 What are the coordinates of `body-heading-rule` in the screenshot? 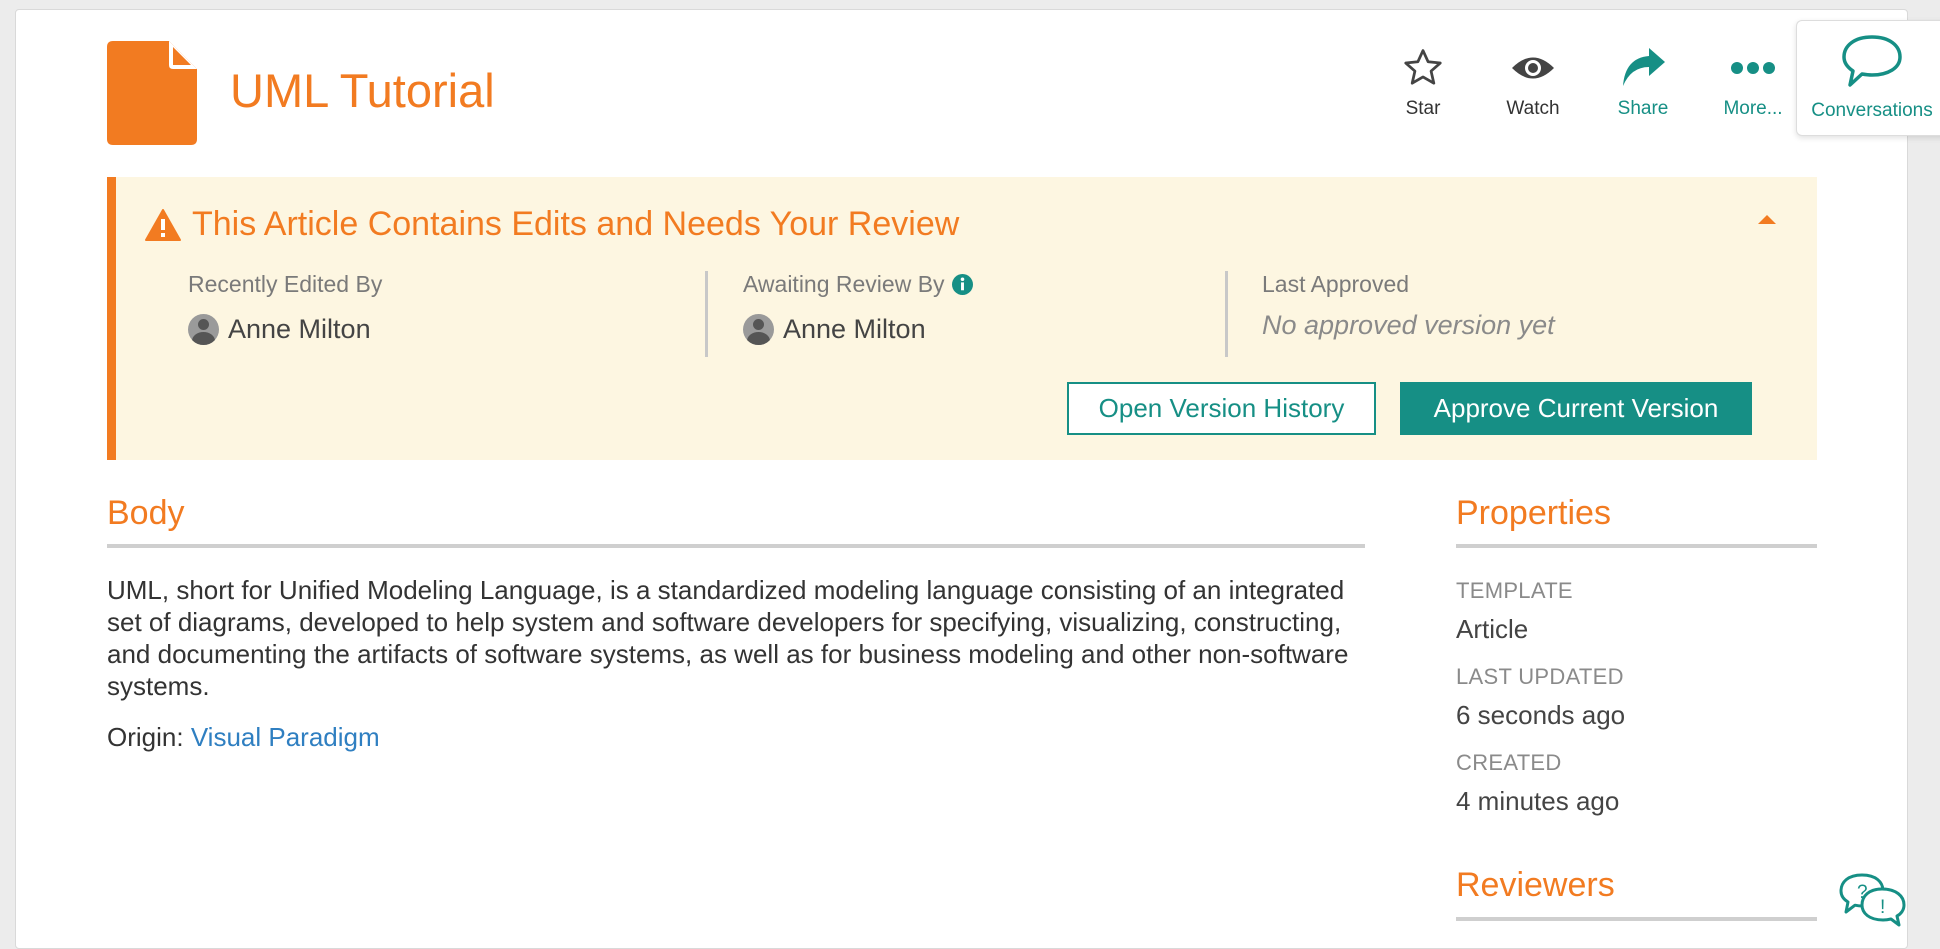 It's located at (736, 546).